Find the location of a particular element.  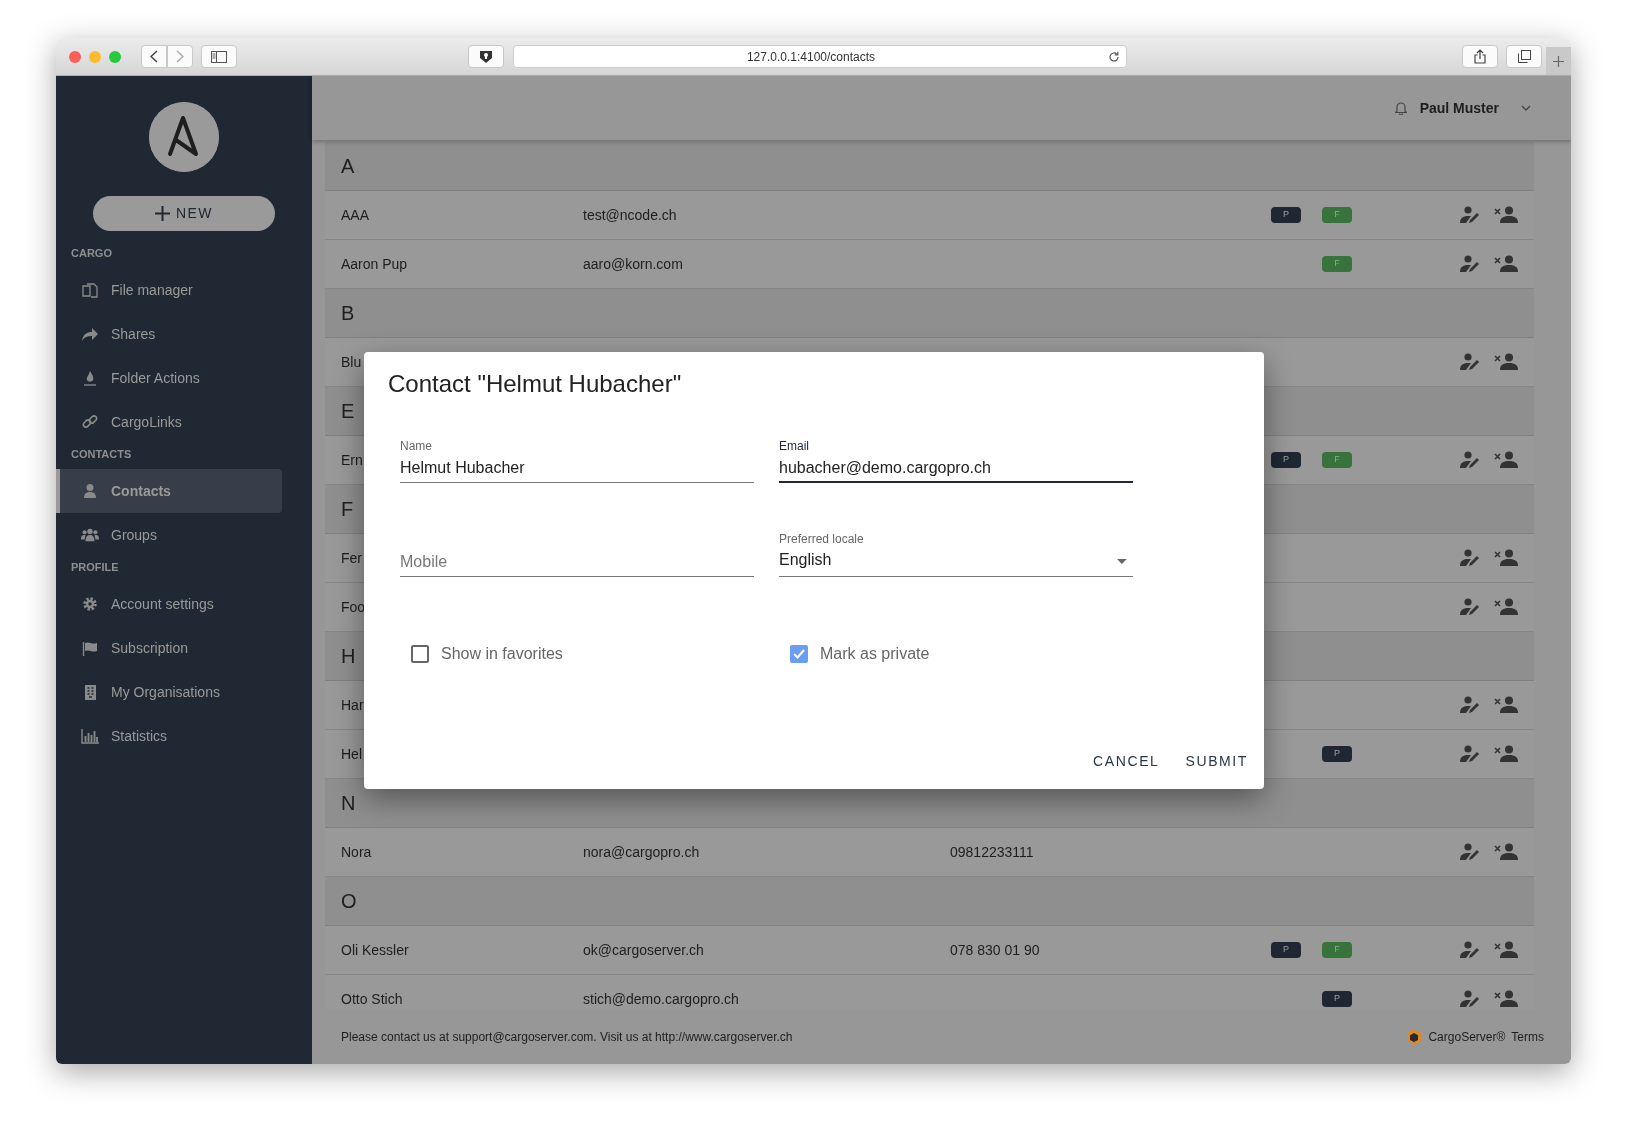

dropdown-caret-icon is located at coordinates (1122, 561).